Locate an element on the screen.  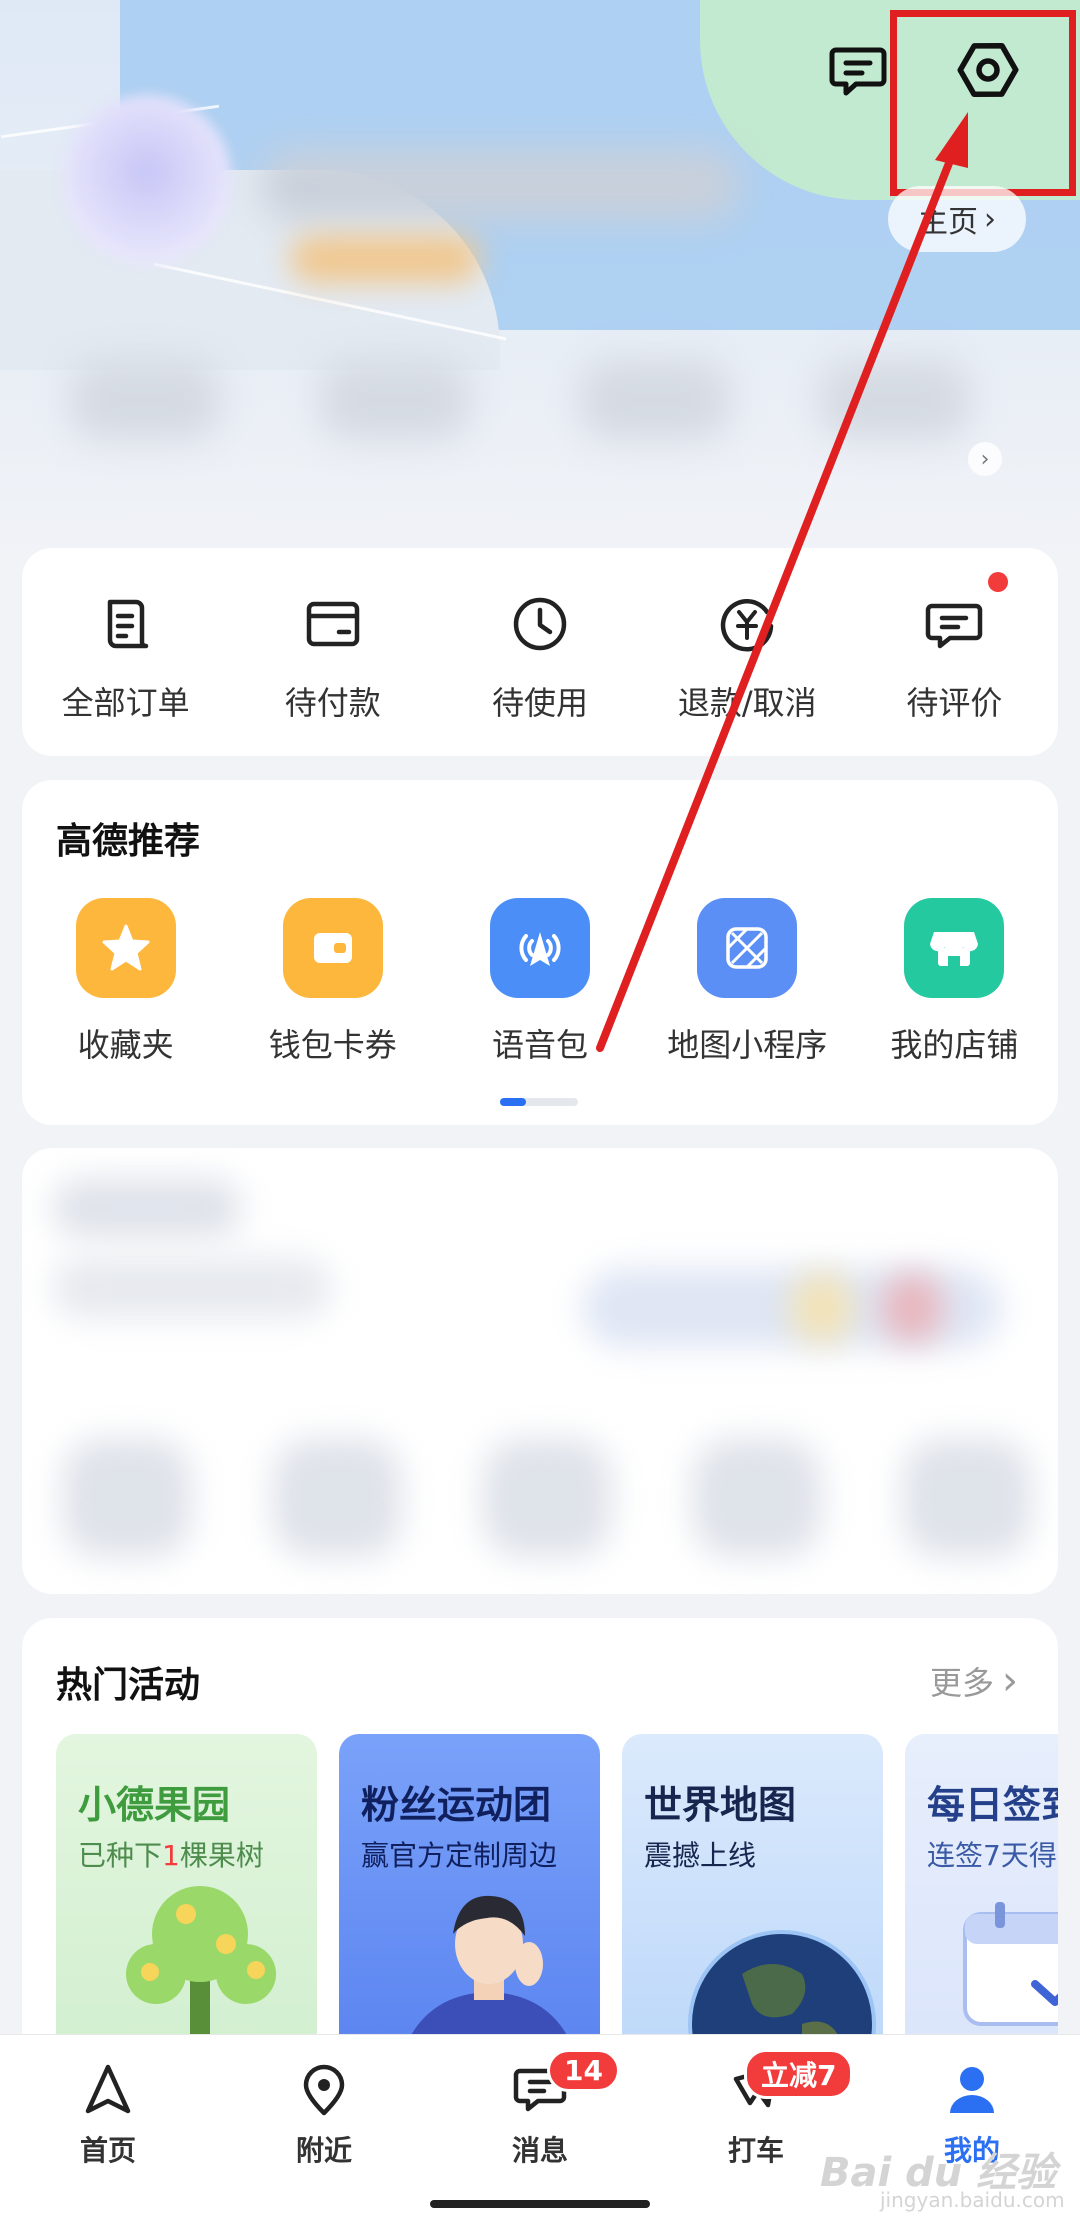
nav-messages: 14 消息 is located at coordinates (540, 2109).